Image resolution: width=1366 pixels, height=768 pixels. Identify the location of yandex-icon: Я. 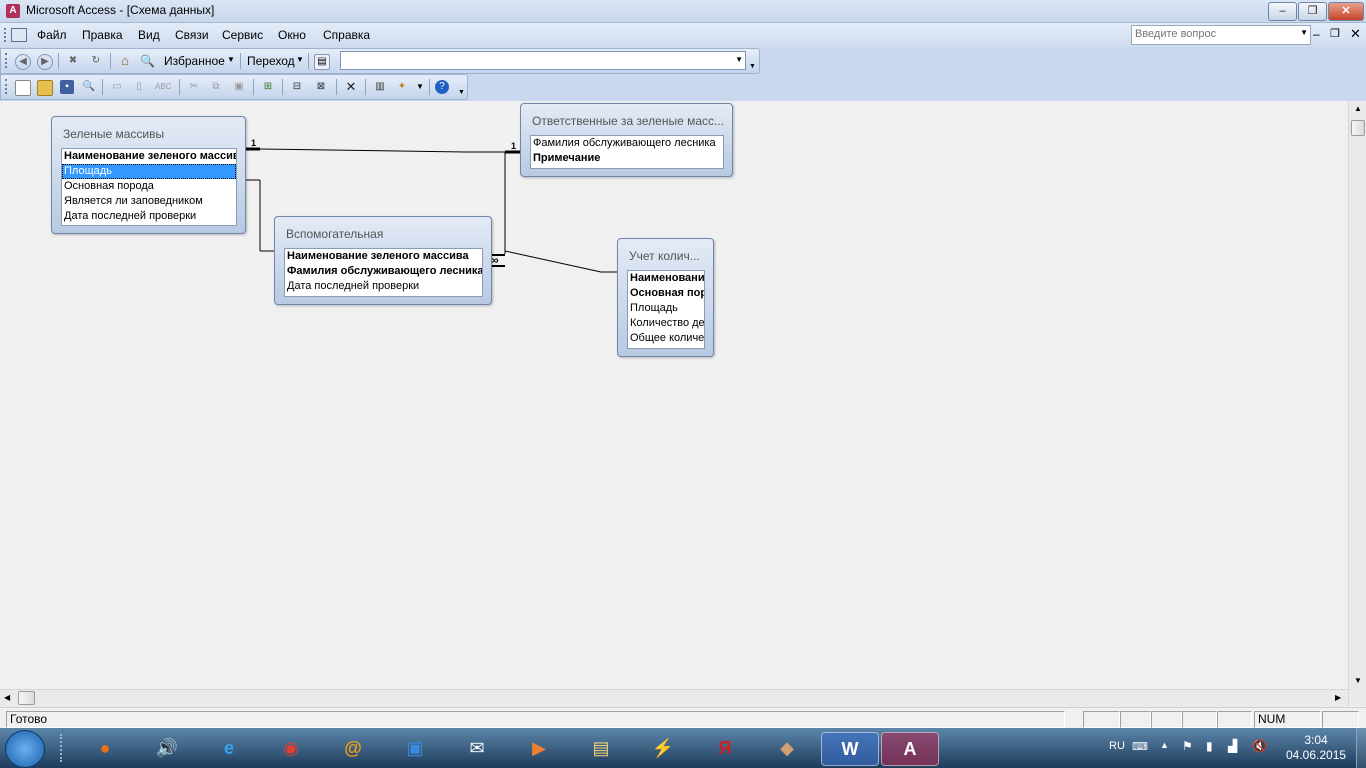
(725, 748).